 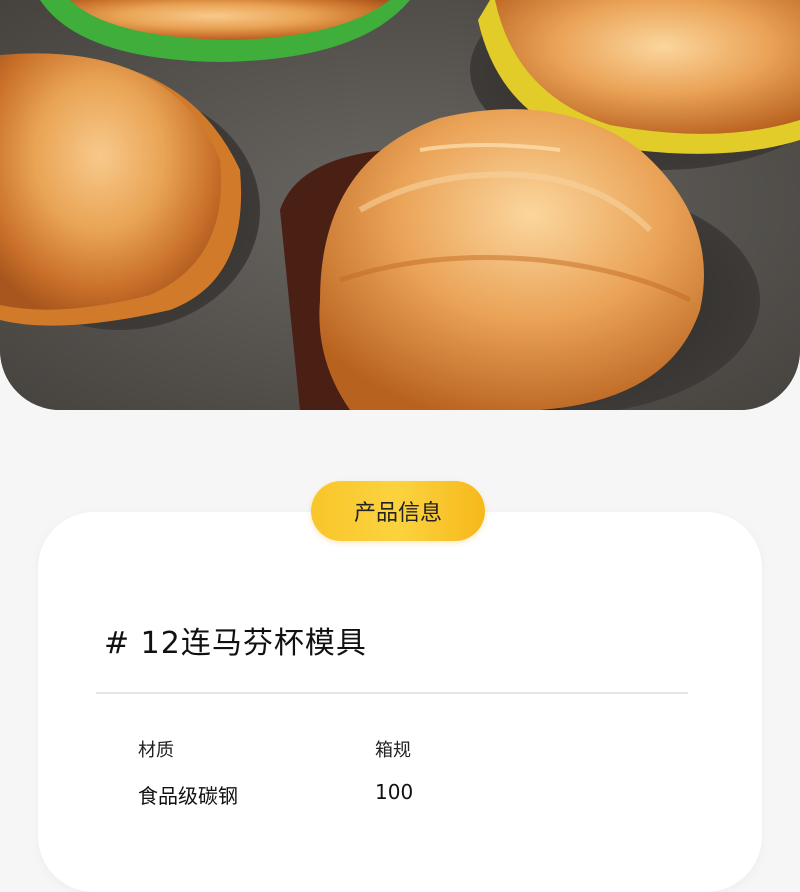 What do you see at coordinates (235, 643) in the screenshot?
I see `product-title: # 12连马芬杯模具` at bounding box center [235, 643].